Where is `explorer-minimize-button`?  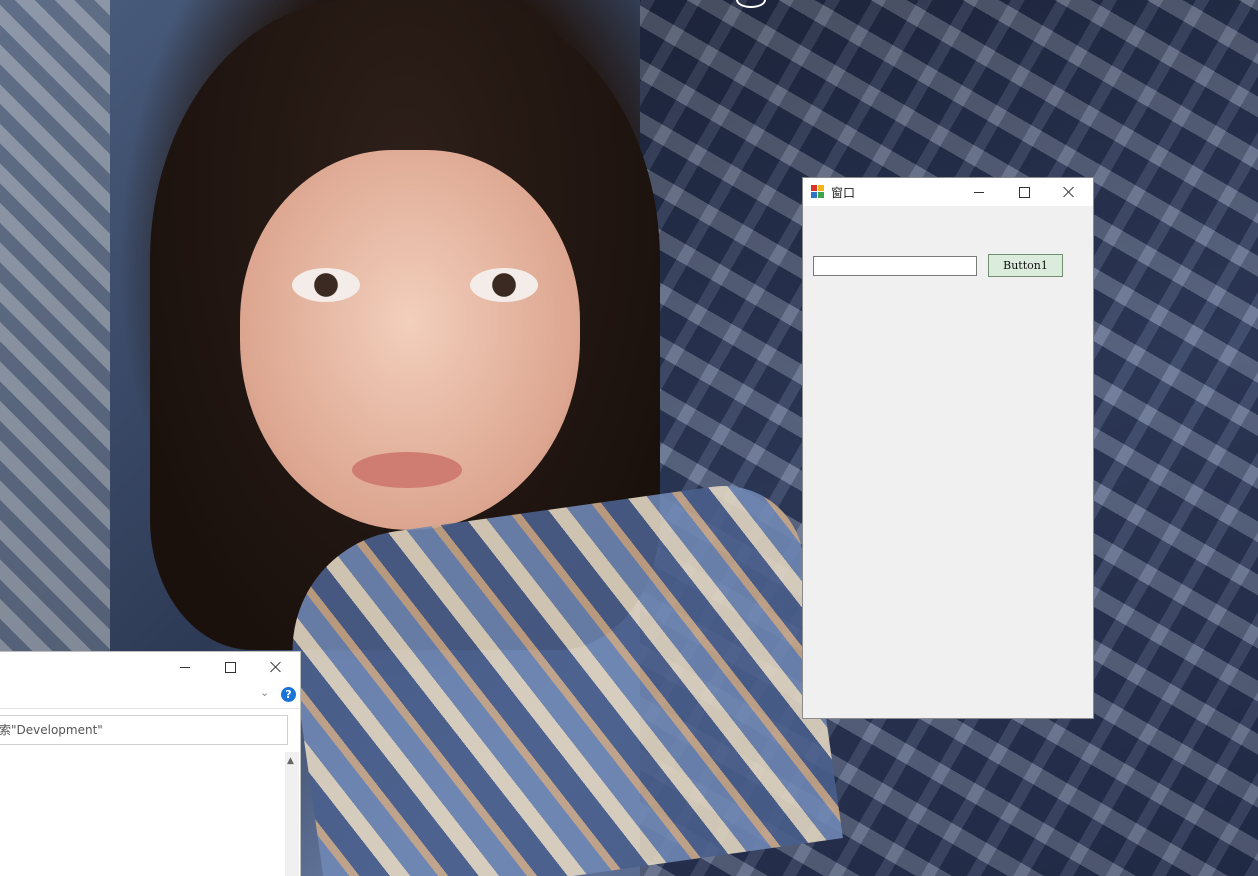
explorer-minimize-button is located at coordinates (185, 667).